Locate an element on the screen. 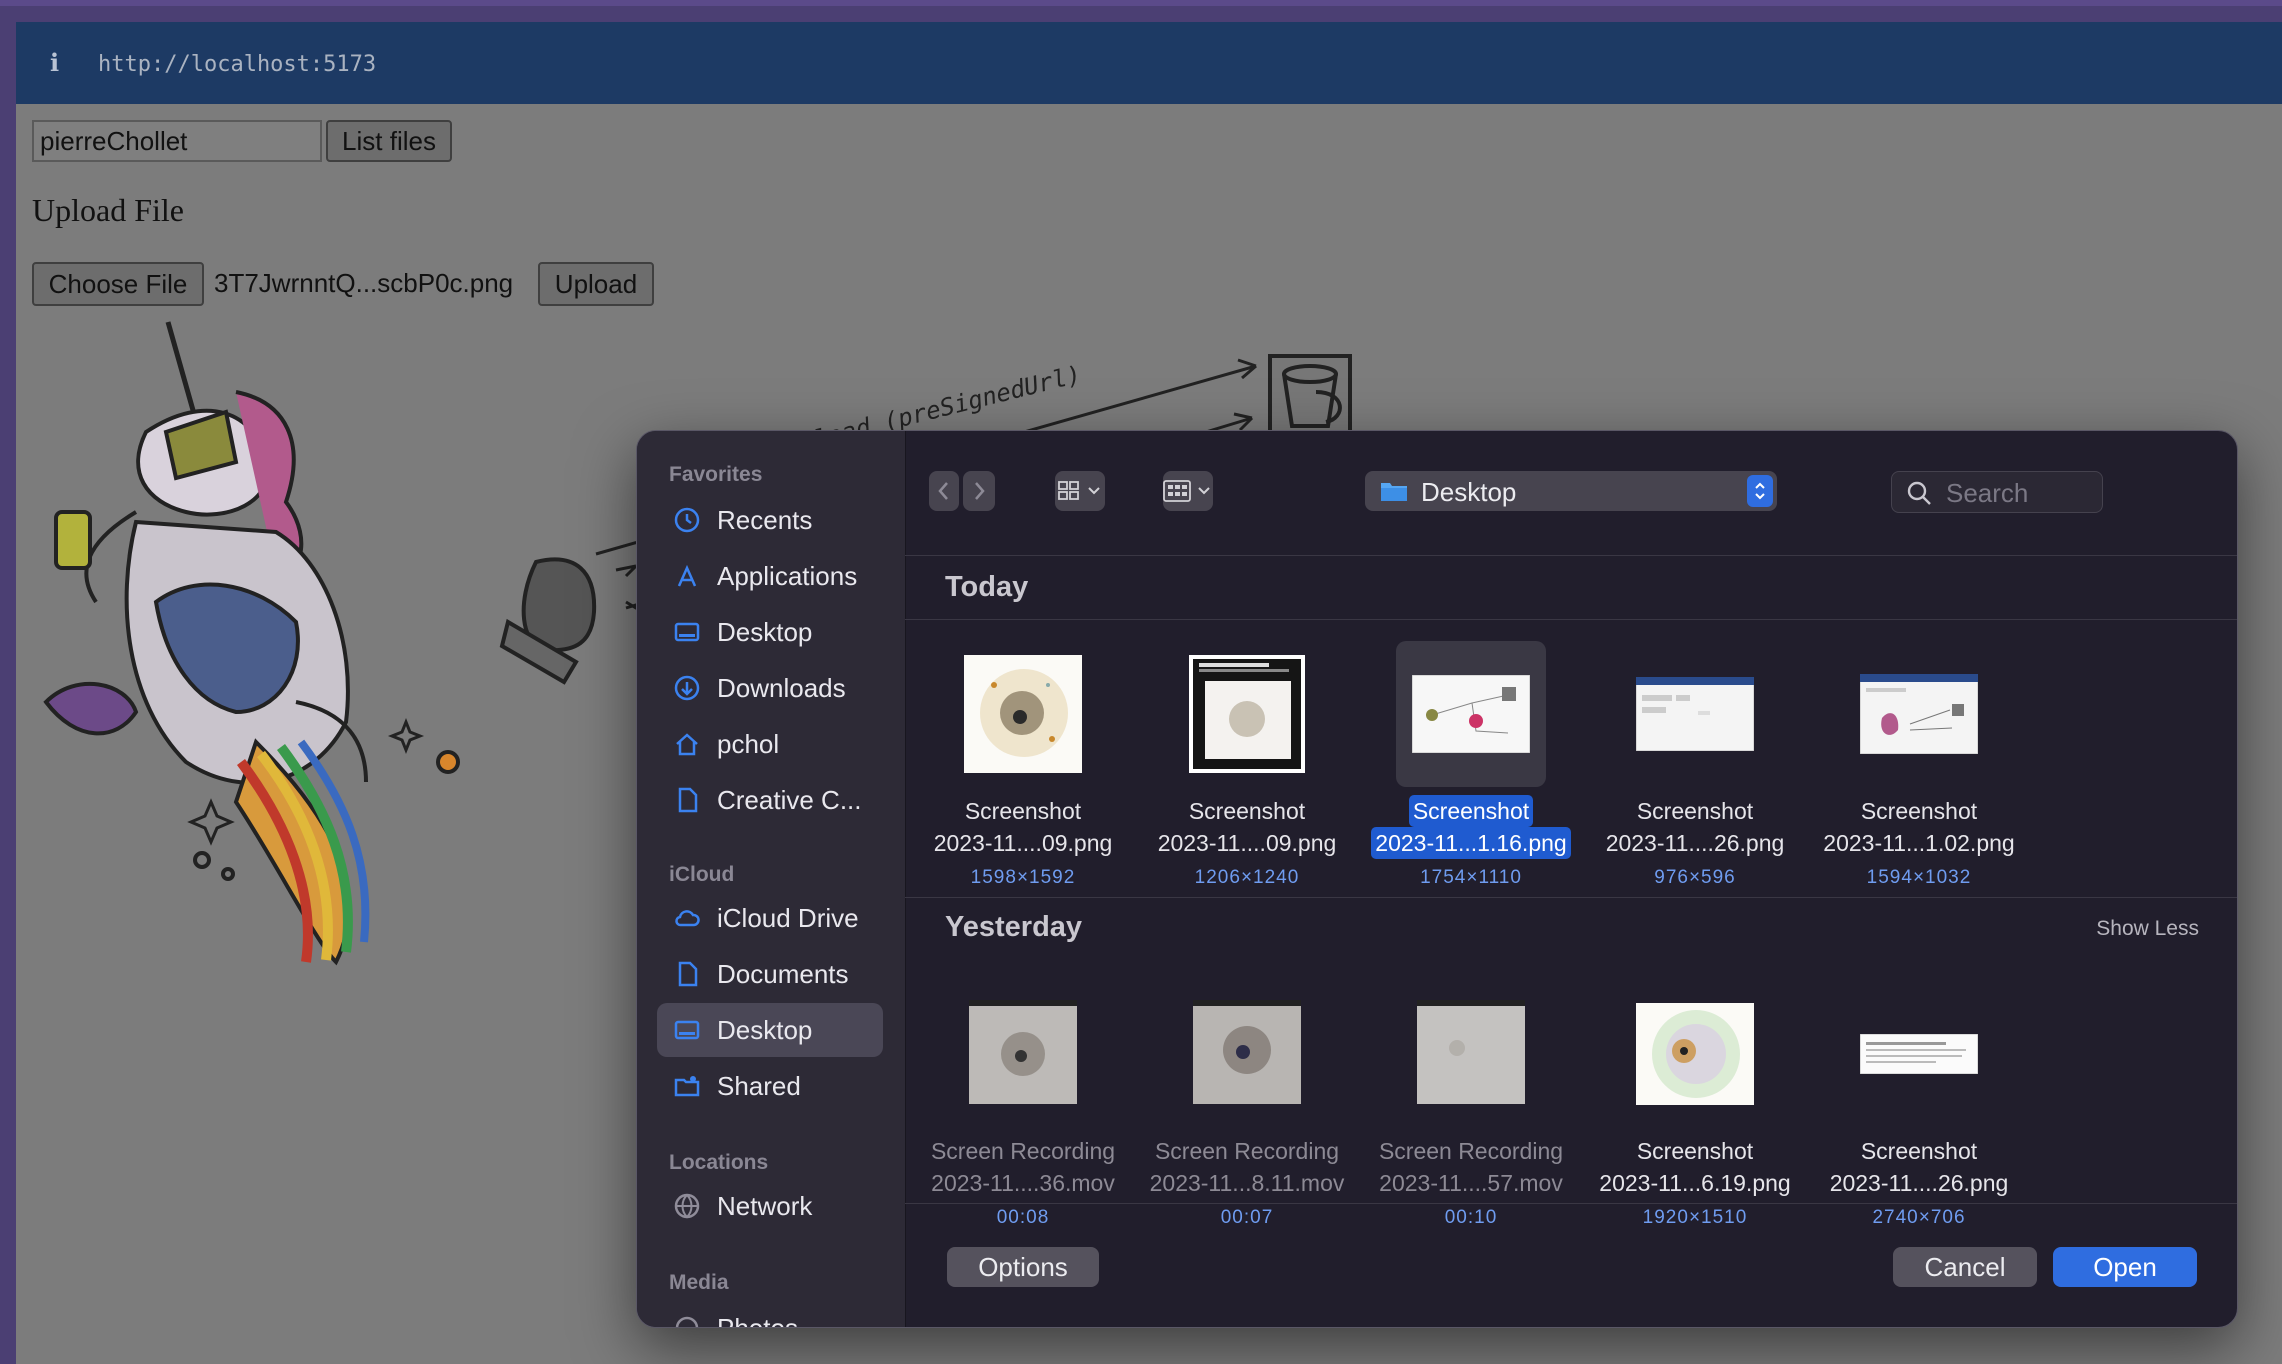  cancel-button: Cancel is located at coordinates (1965, 1267).